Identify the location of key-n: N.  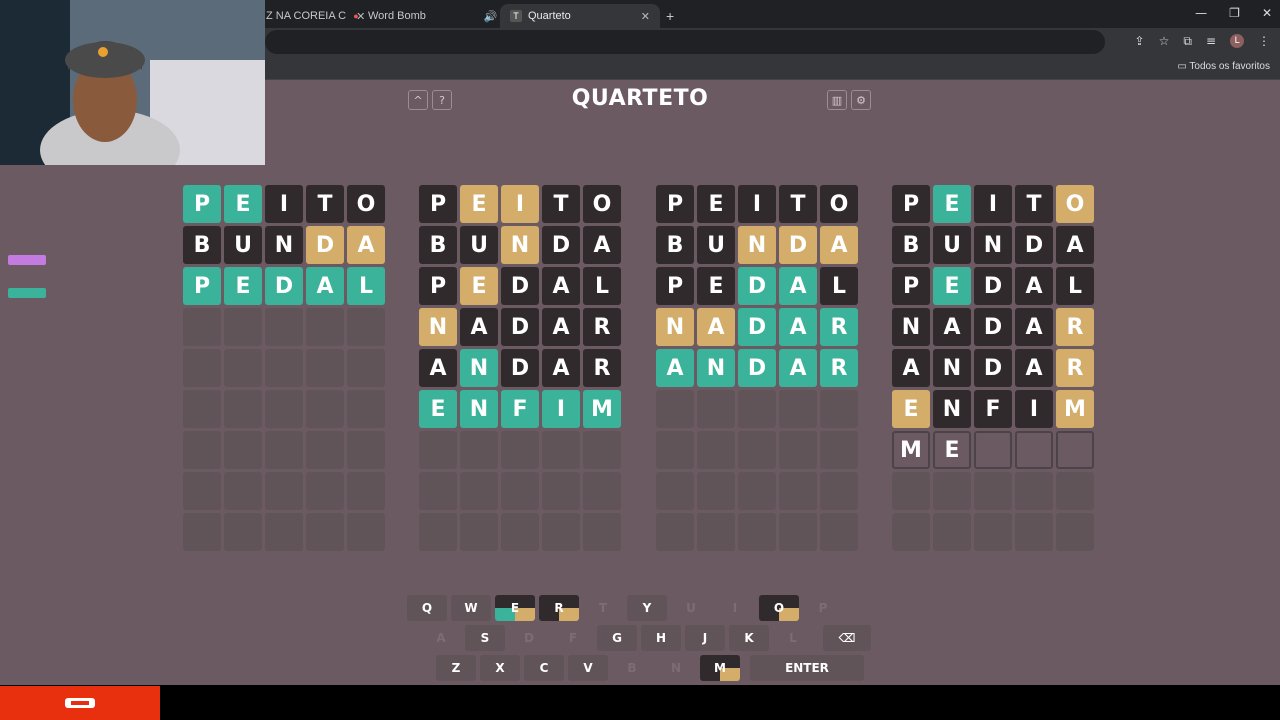
(676, 668).